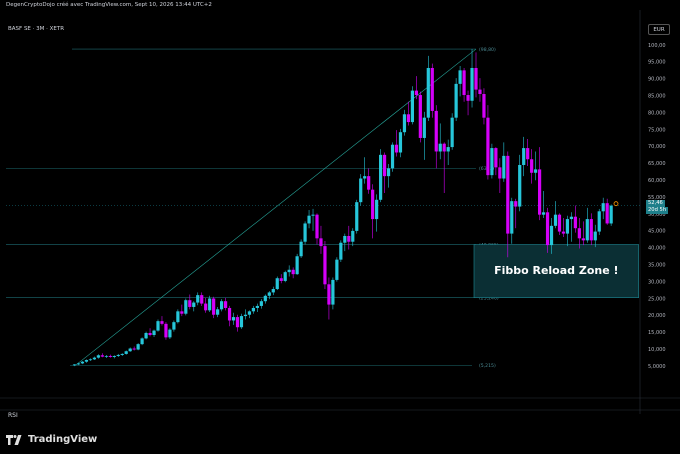  I want to click on price-axis-tick: 5,0000, so click(657, 367).